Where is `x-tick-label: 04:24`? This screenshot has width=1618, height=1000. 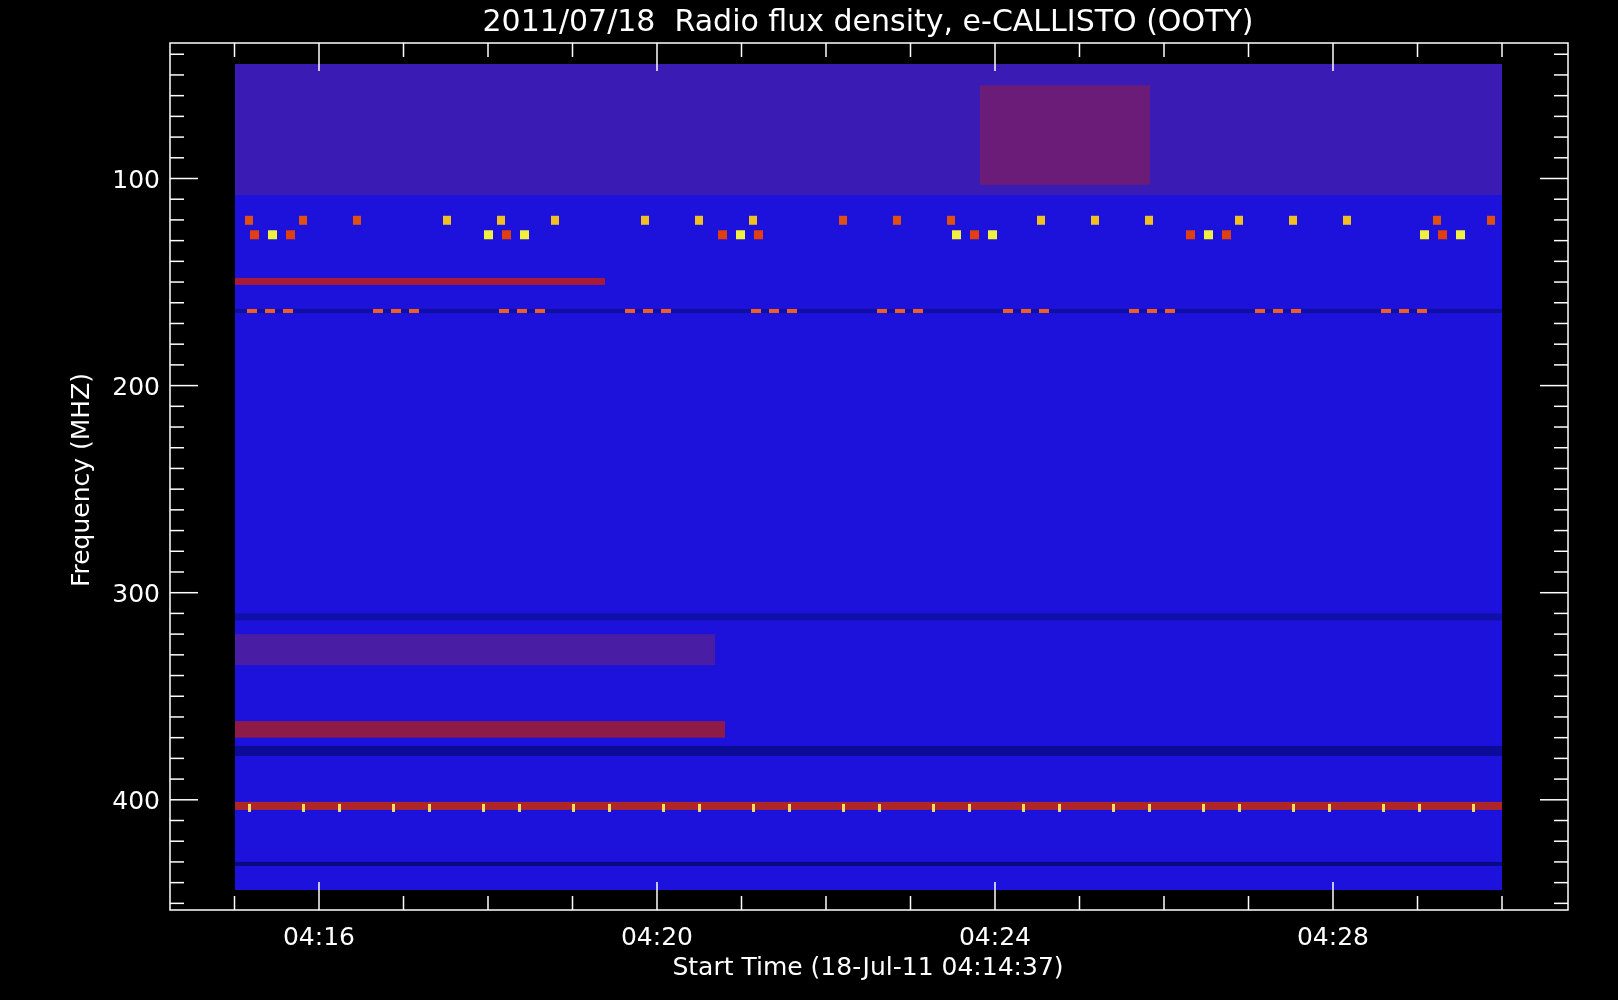 x-tick-label: 04:24 is located at coordinates (995, 936).